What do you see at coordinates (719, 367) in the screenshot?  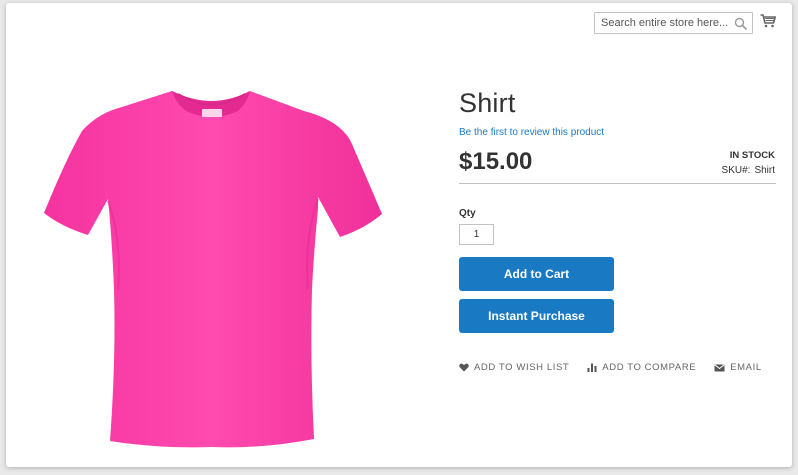 I see `envelope-icon` at bounding box center [719, 367].